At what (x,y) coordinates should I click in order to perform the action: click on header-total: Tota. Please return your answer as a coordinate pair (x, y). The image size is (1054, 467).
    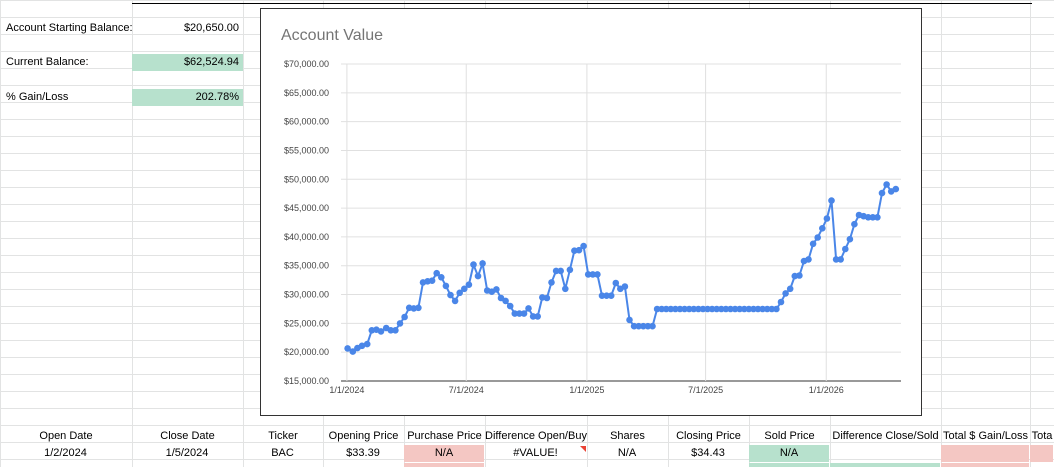
    Looking at the image, I should click on (1042, 436).